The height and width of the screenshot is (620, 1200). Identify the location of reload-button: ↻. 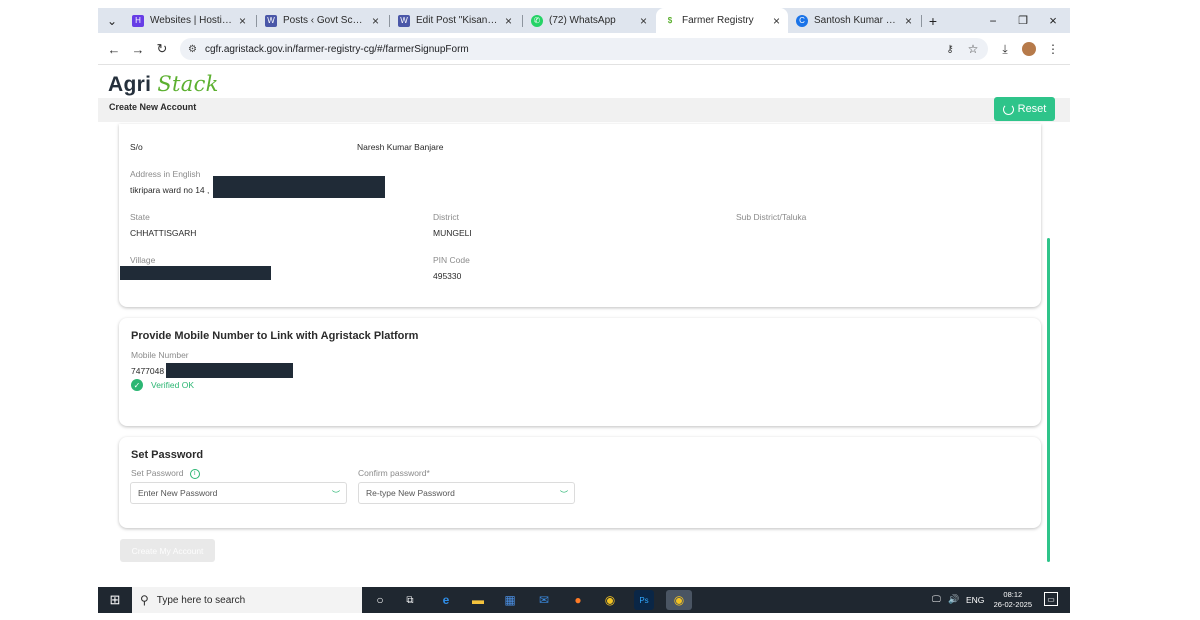
(162, 49).